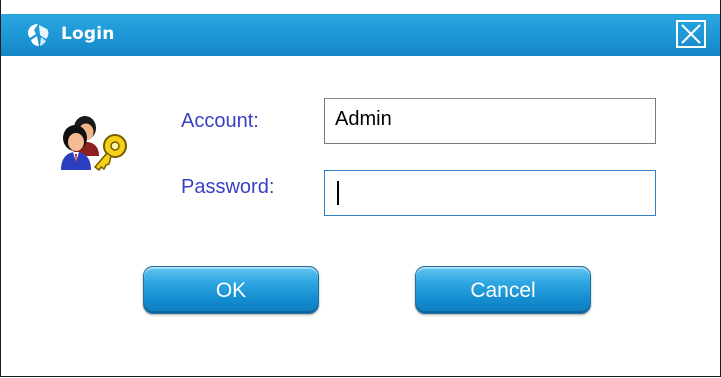 The image size is (721, 378). Describe the element at coordinates (231, 290) in the screenshot. I see `ok-button: OK` at that location.